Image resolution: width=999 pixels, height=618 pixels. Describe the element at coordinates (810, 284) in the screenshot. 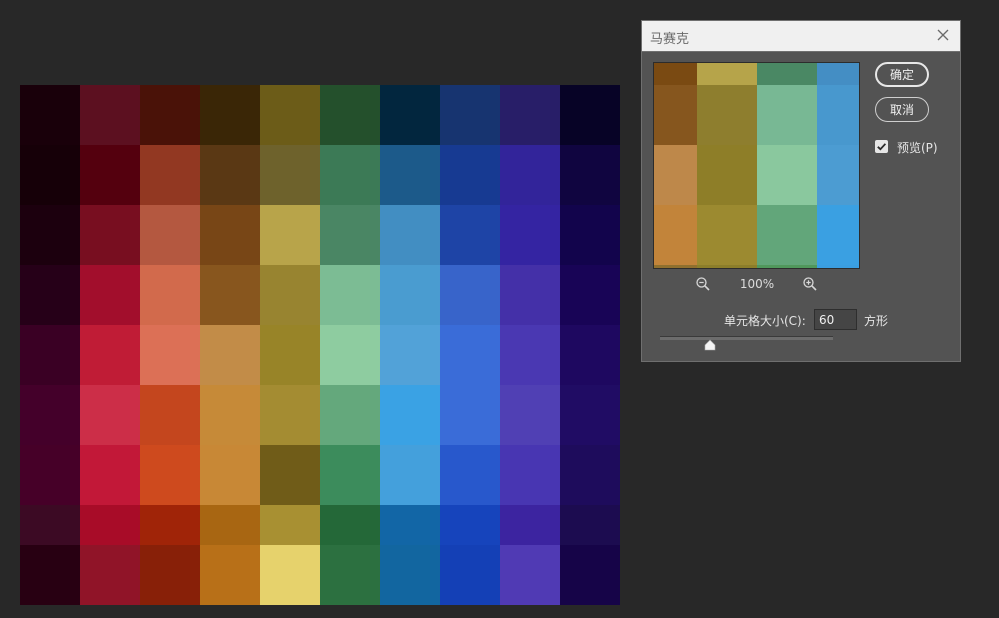

I see `zoom-in-icon` at that location.